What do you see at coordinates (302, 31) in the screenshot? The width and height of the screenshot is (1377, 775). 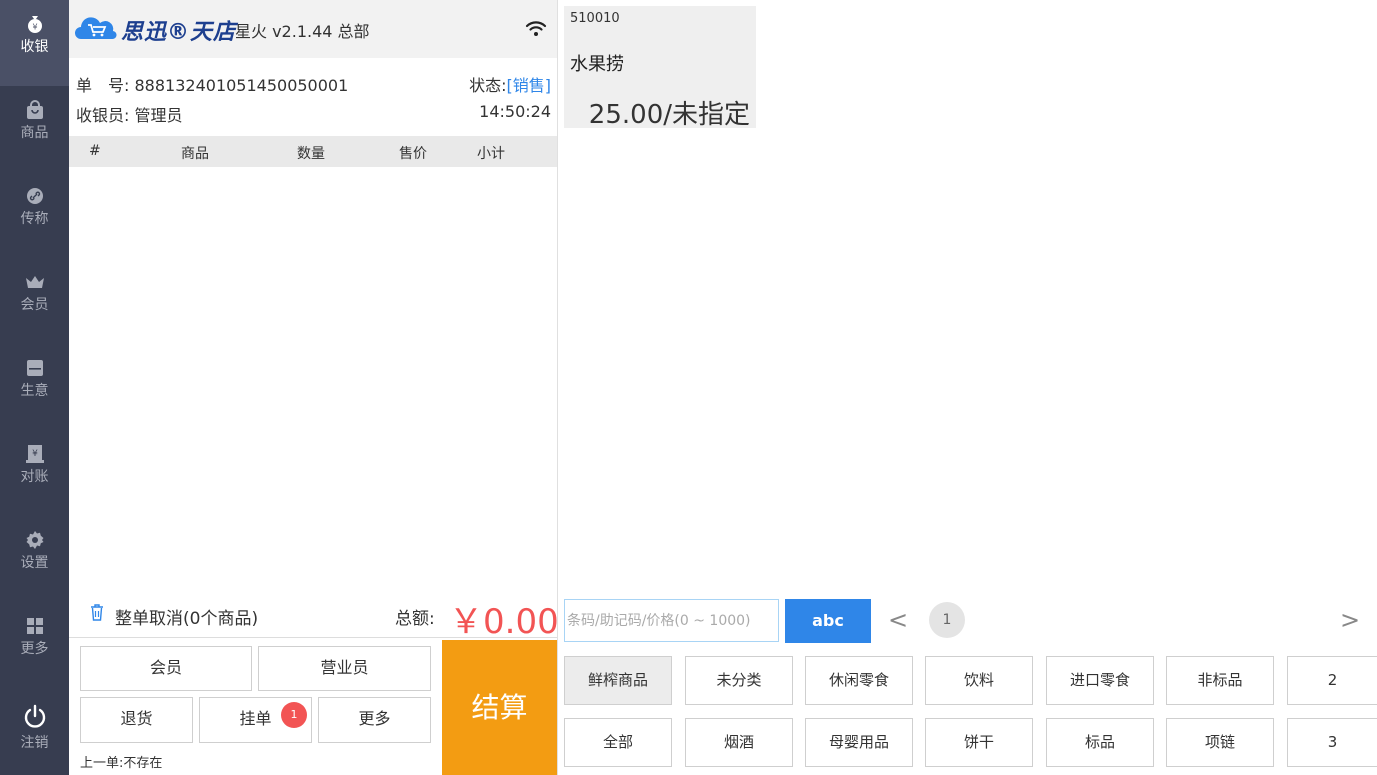 I see `app-version: 星火 v2.1.44 总部` at bounding box center [302, 31].